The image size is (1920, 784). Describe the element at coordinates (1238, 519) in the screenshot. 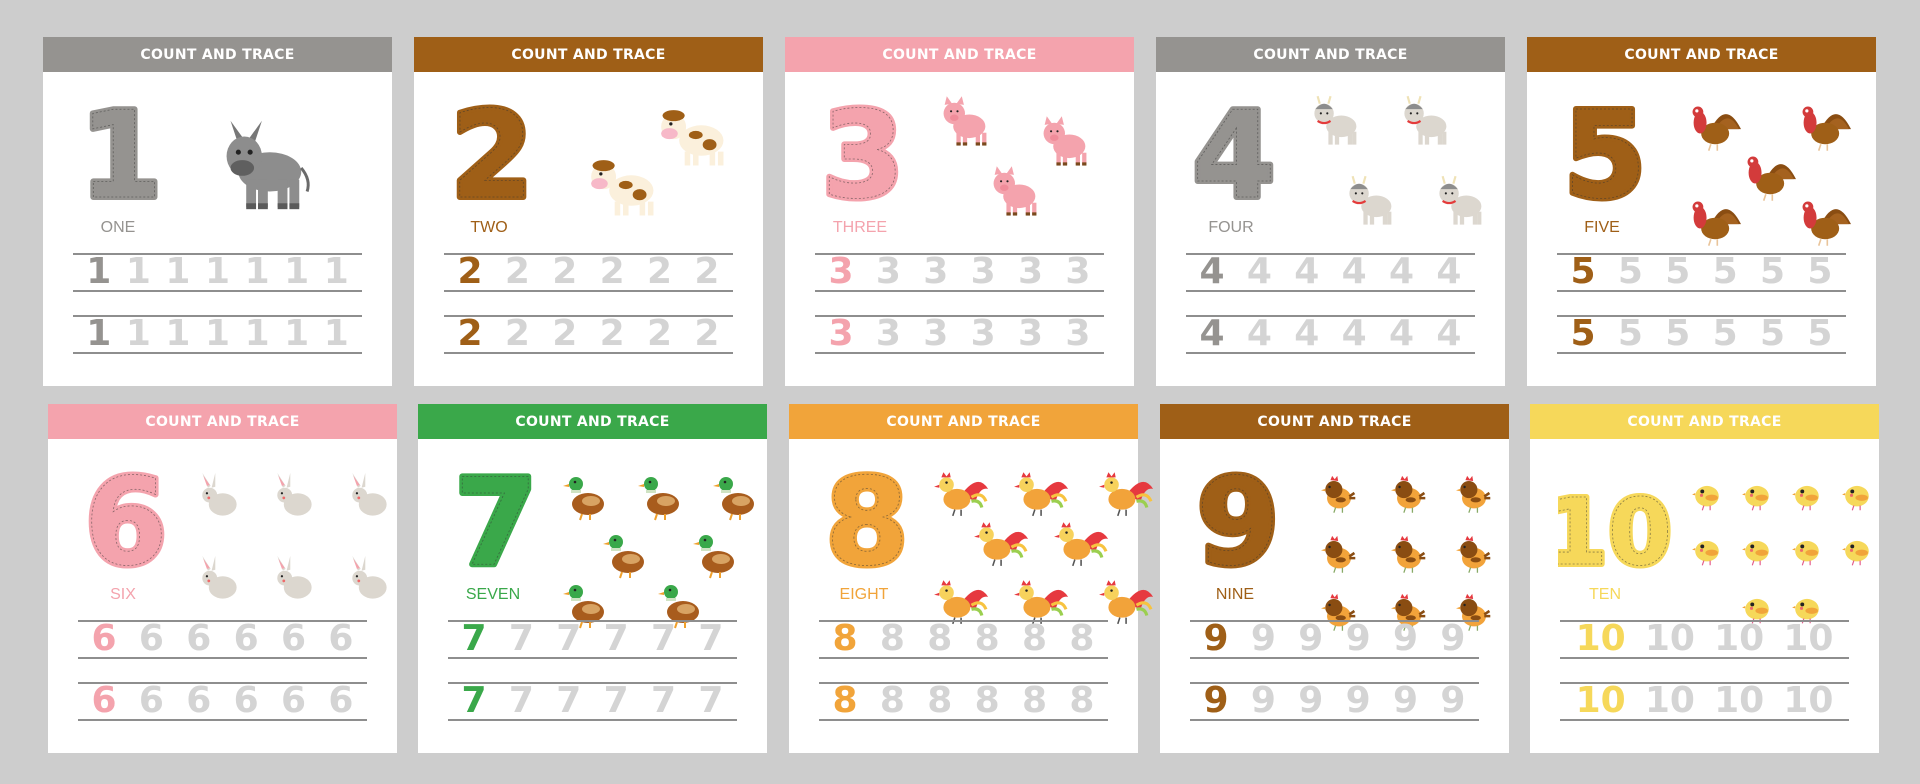

I see `svg-text: 9` at that location.